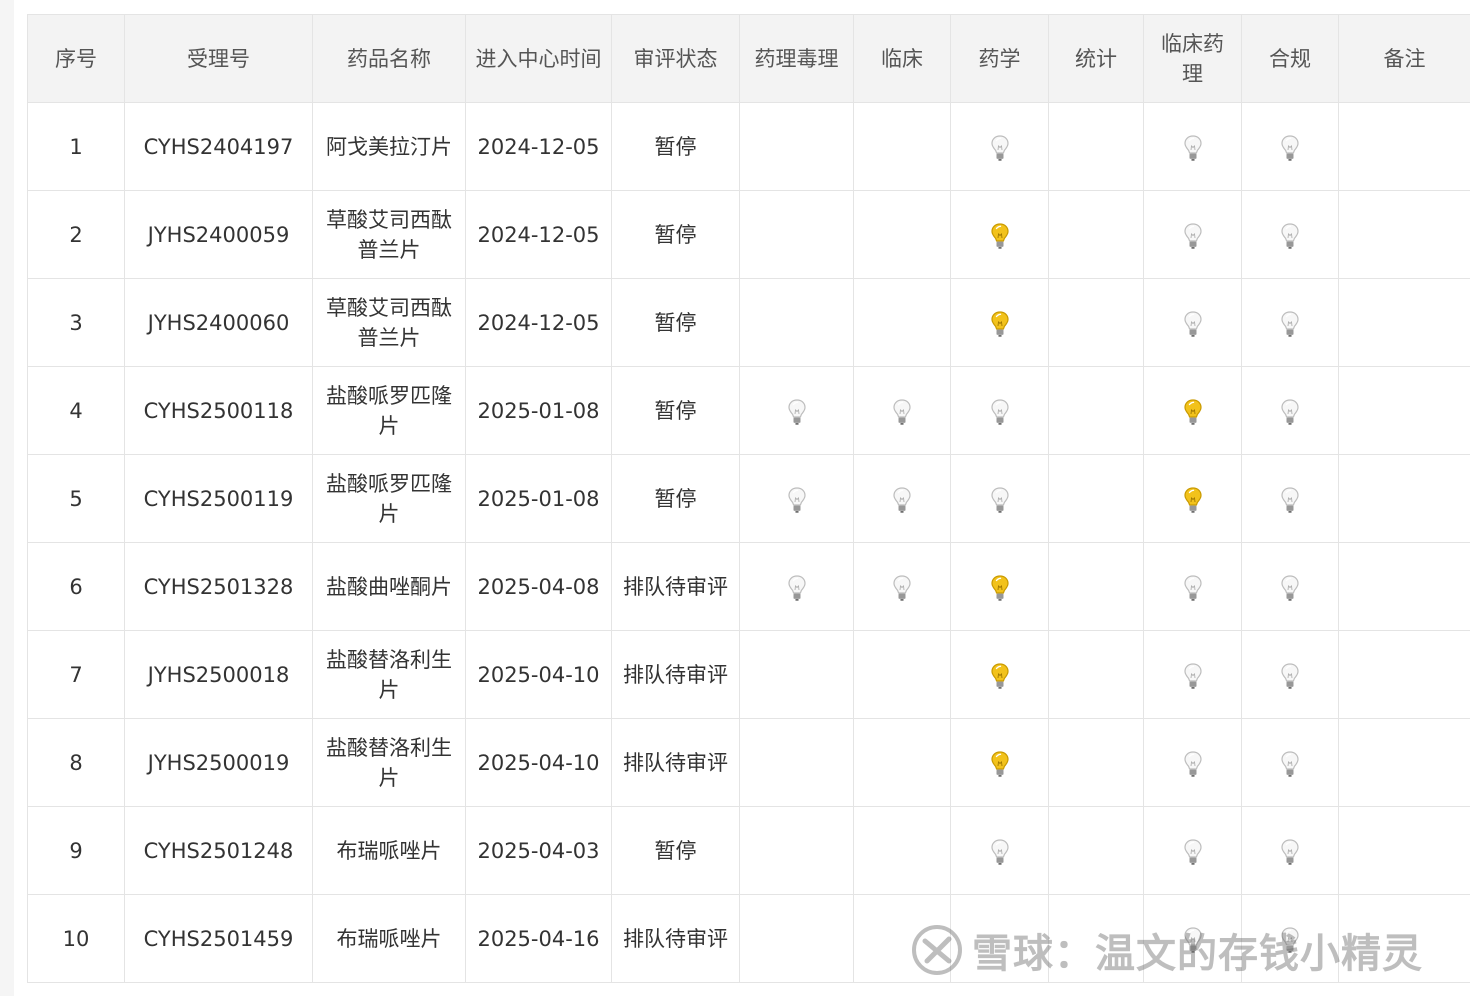  I want to click on table-row: 8 JYHS2500019 盐酸替洛利生片 2025-04-10 排队待审评, so click(748, 762).